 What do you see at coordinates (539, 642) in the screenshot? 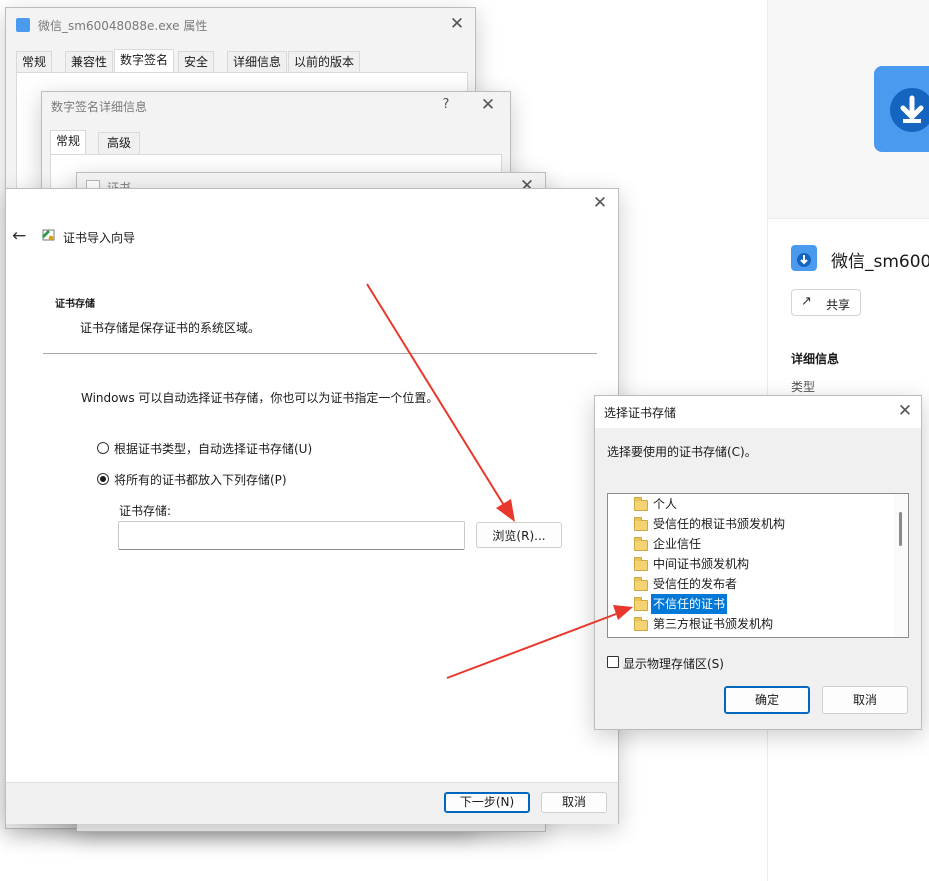
I see `arrow-to-untrusted` at bounding box center [539, 642].